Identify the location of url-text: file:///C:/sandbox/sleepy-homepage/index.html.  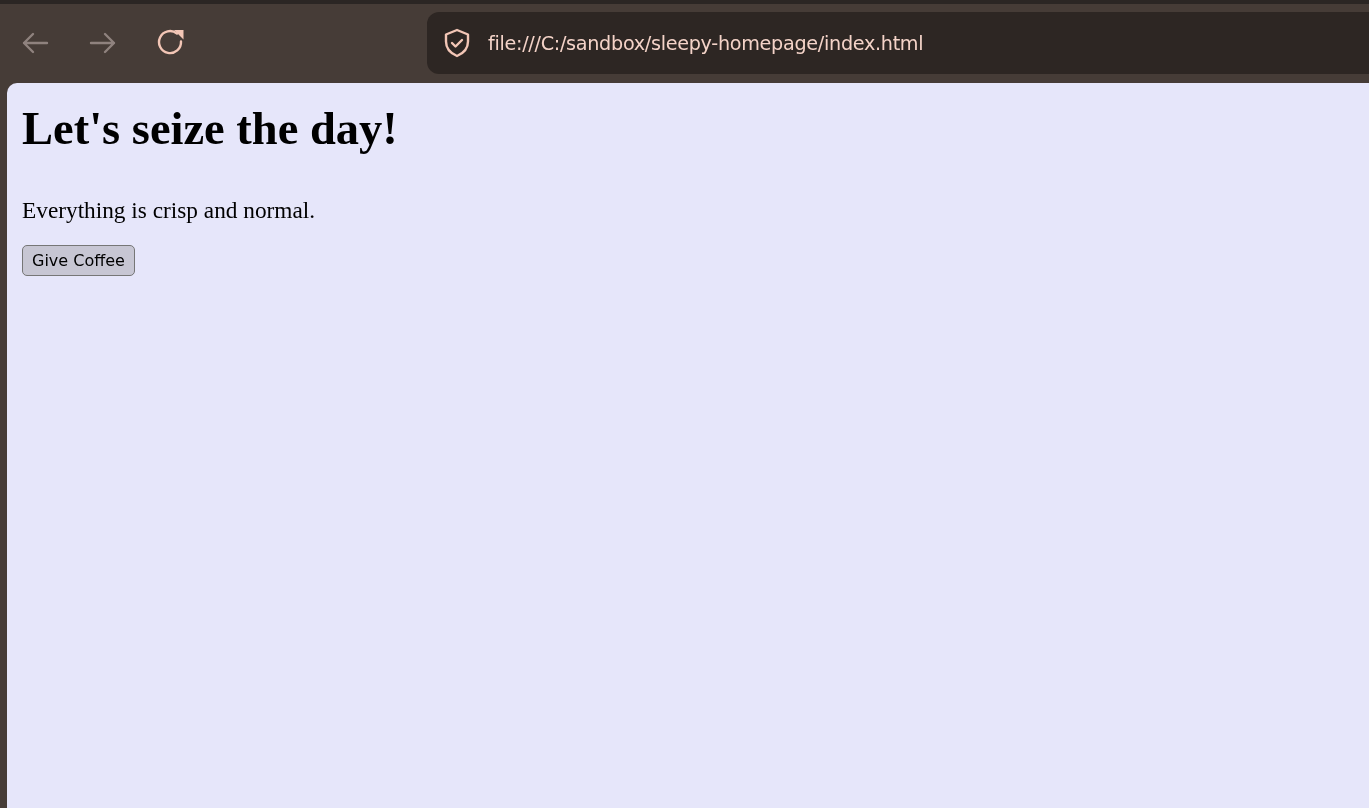
(706, 43).